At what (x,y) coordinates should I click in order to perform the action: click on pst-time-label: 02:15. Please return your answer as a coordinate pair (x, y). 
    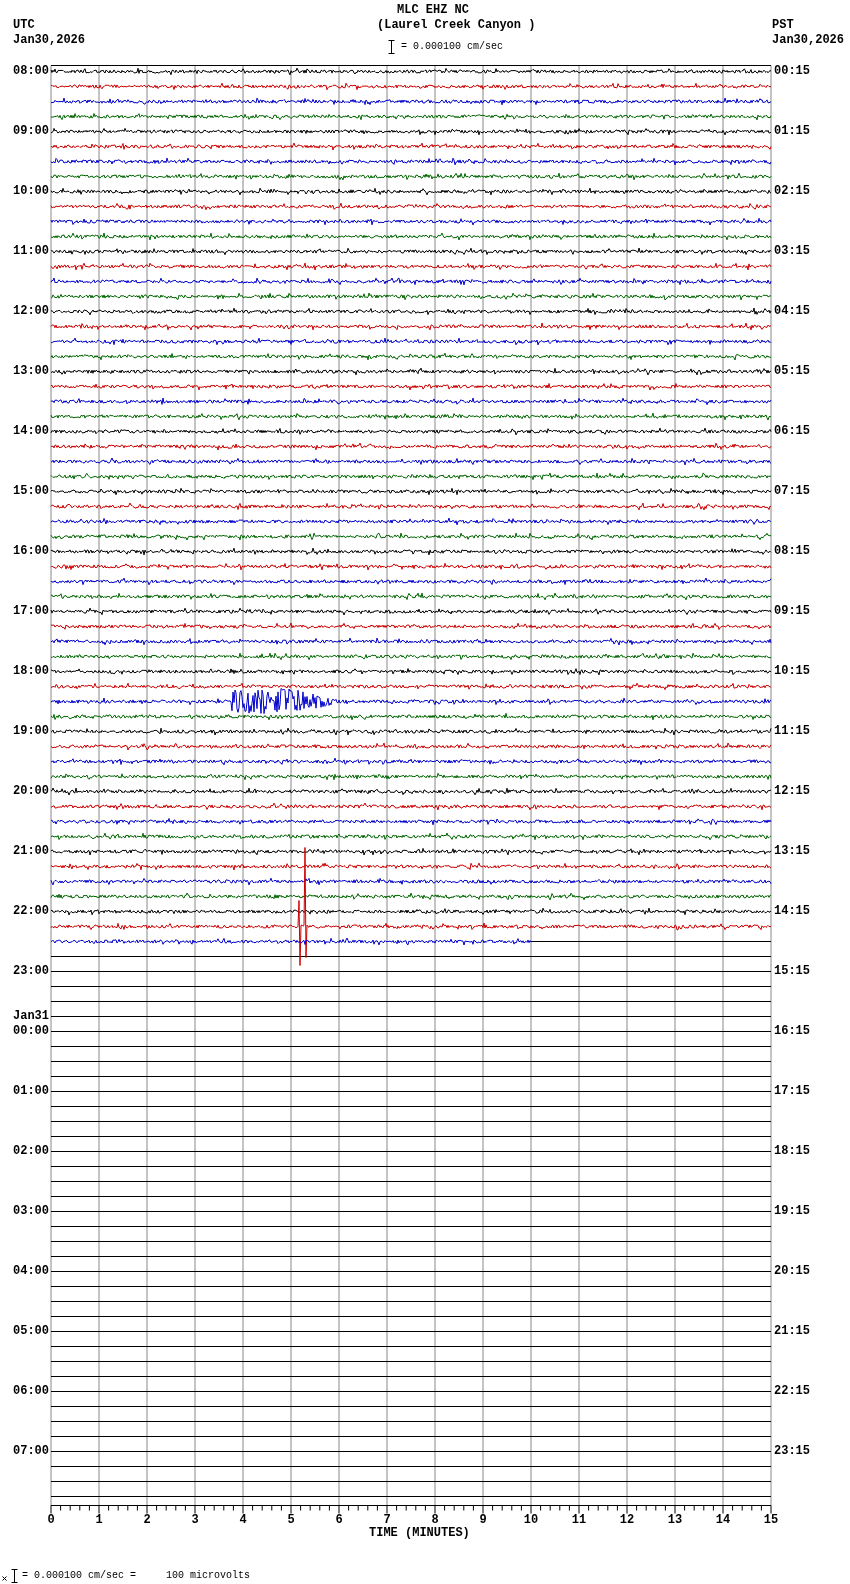
    Looking at the image, I should click on (792, 190).